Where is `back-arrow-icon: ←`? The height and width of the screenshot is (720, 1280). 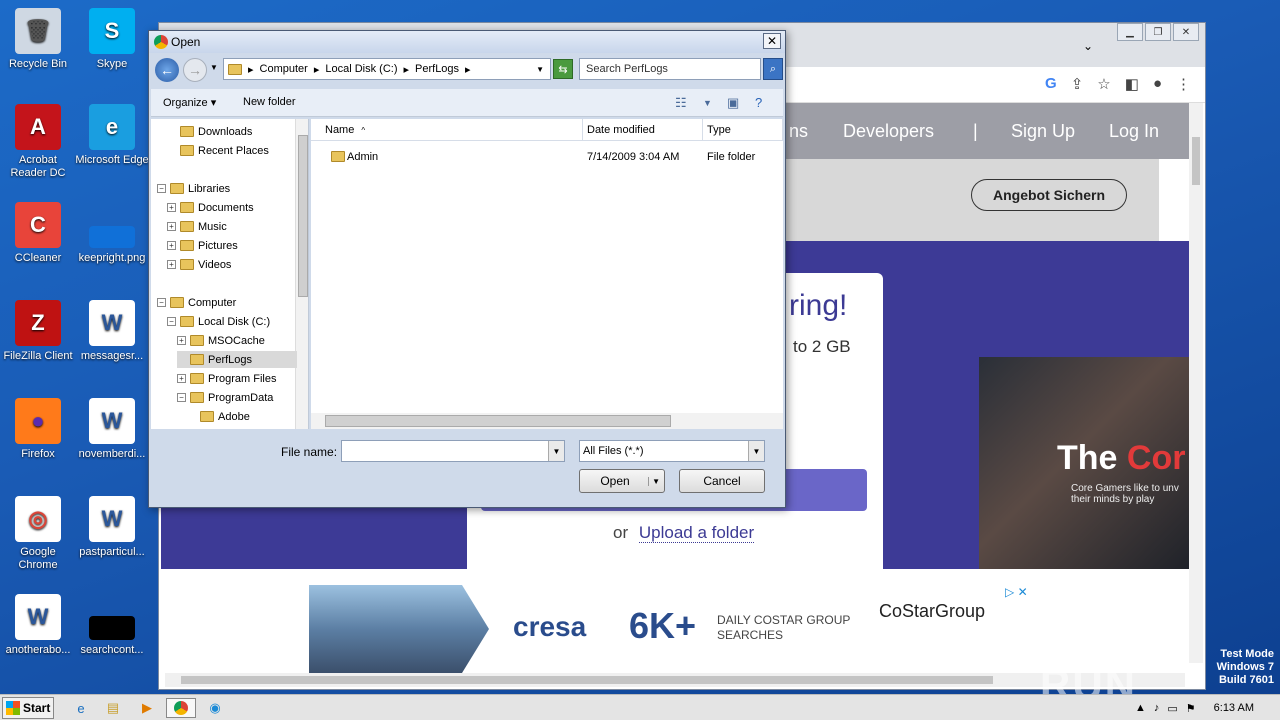 back-arrow-icon: ← is located at coordinates (167, 70).